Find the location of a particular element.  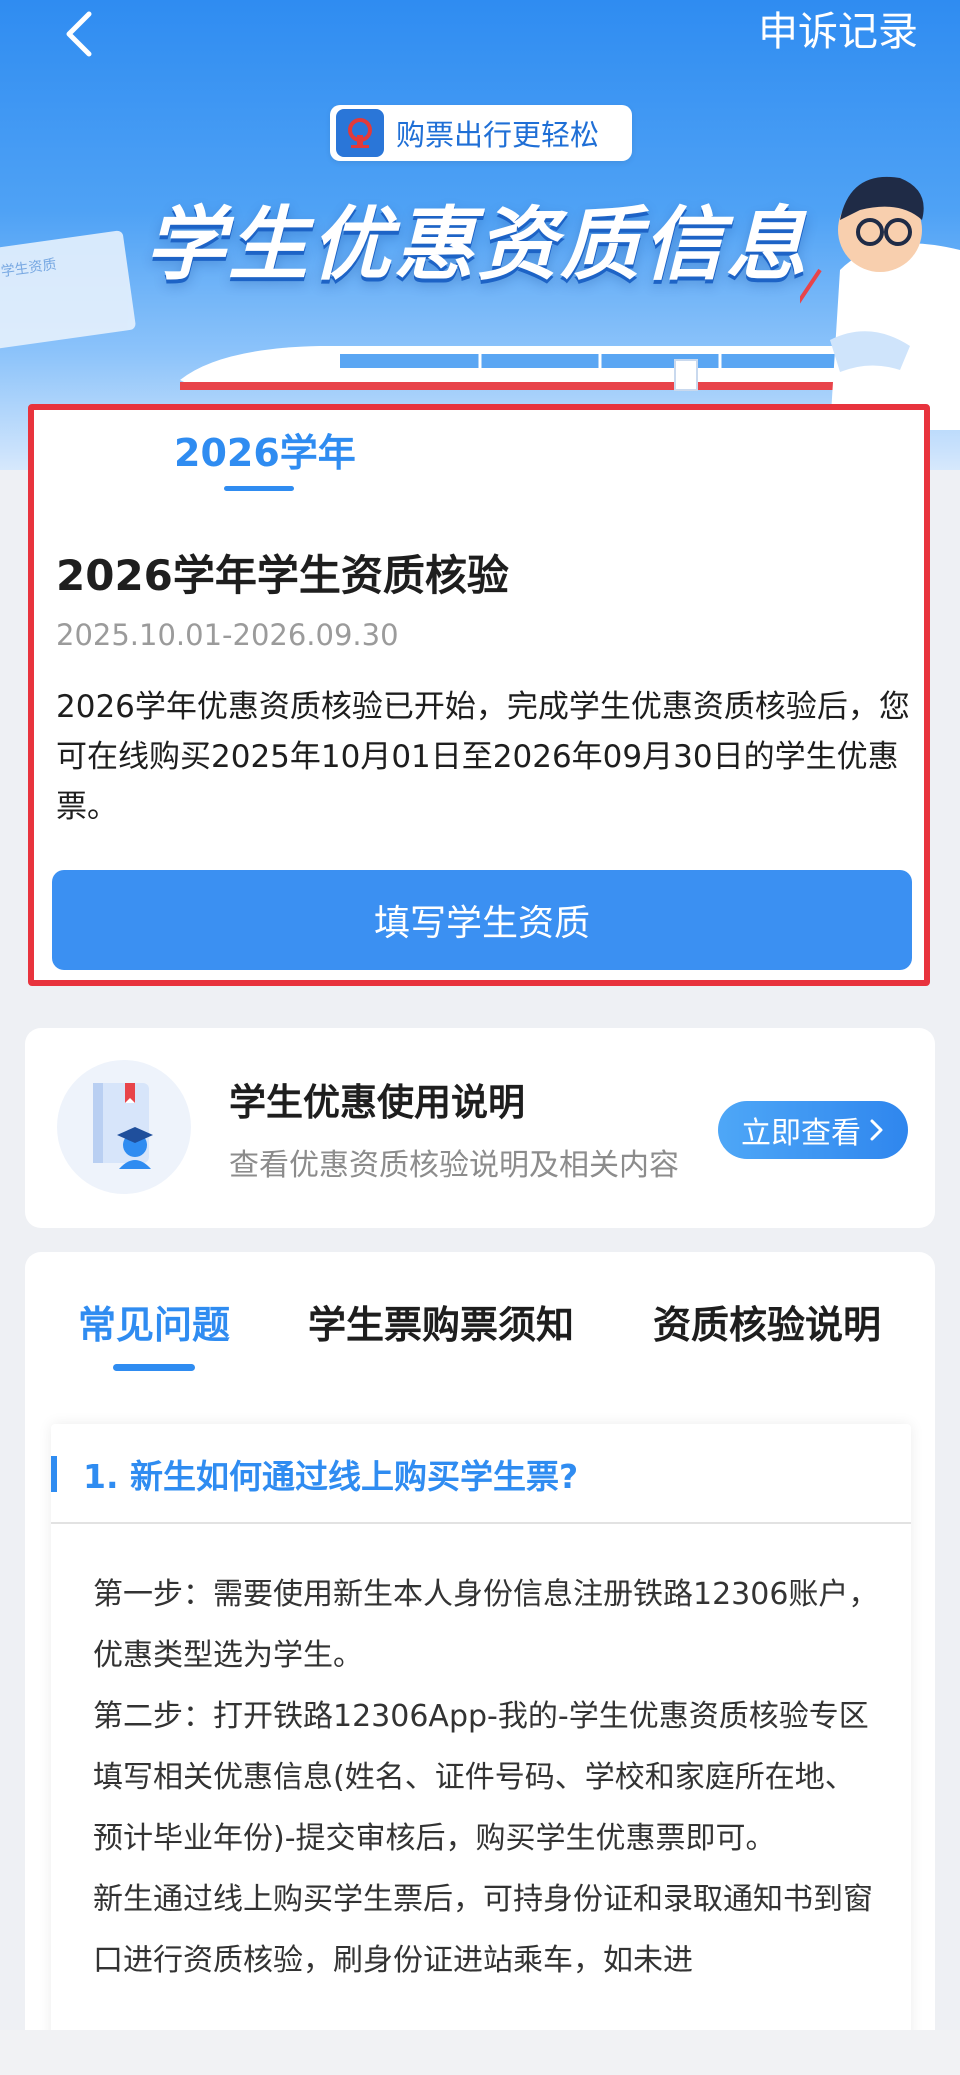

question-title: 1. 新生如何通过线上购买学生票? is located at coordinates (331, 1476).